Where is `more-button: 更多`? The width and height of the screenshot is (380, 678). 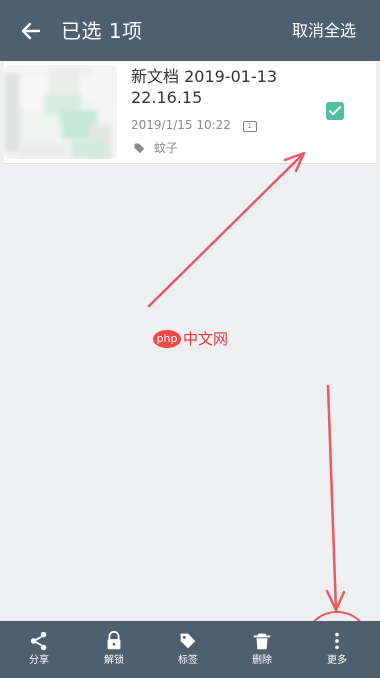
more-button: 更多 is located at coordinates (337, 654).